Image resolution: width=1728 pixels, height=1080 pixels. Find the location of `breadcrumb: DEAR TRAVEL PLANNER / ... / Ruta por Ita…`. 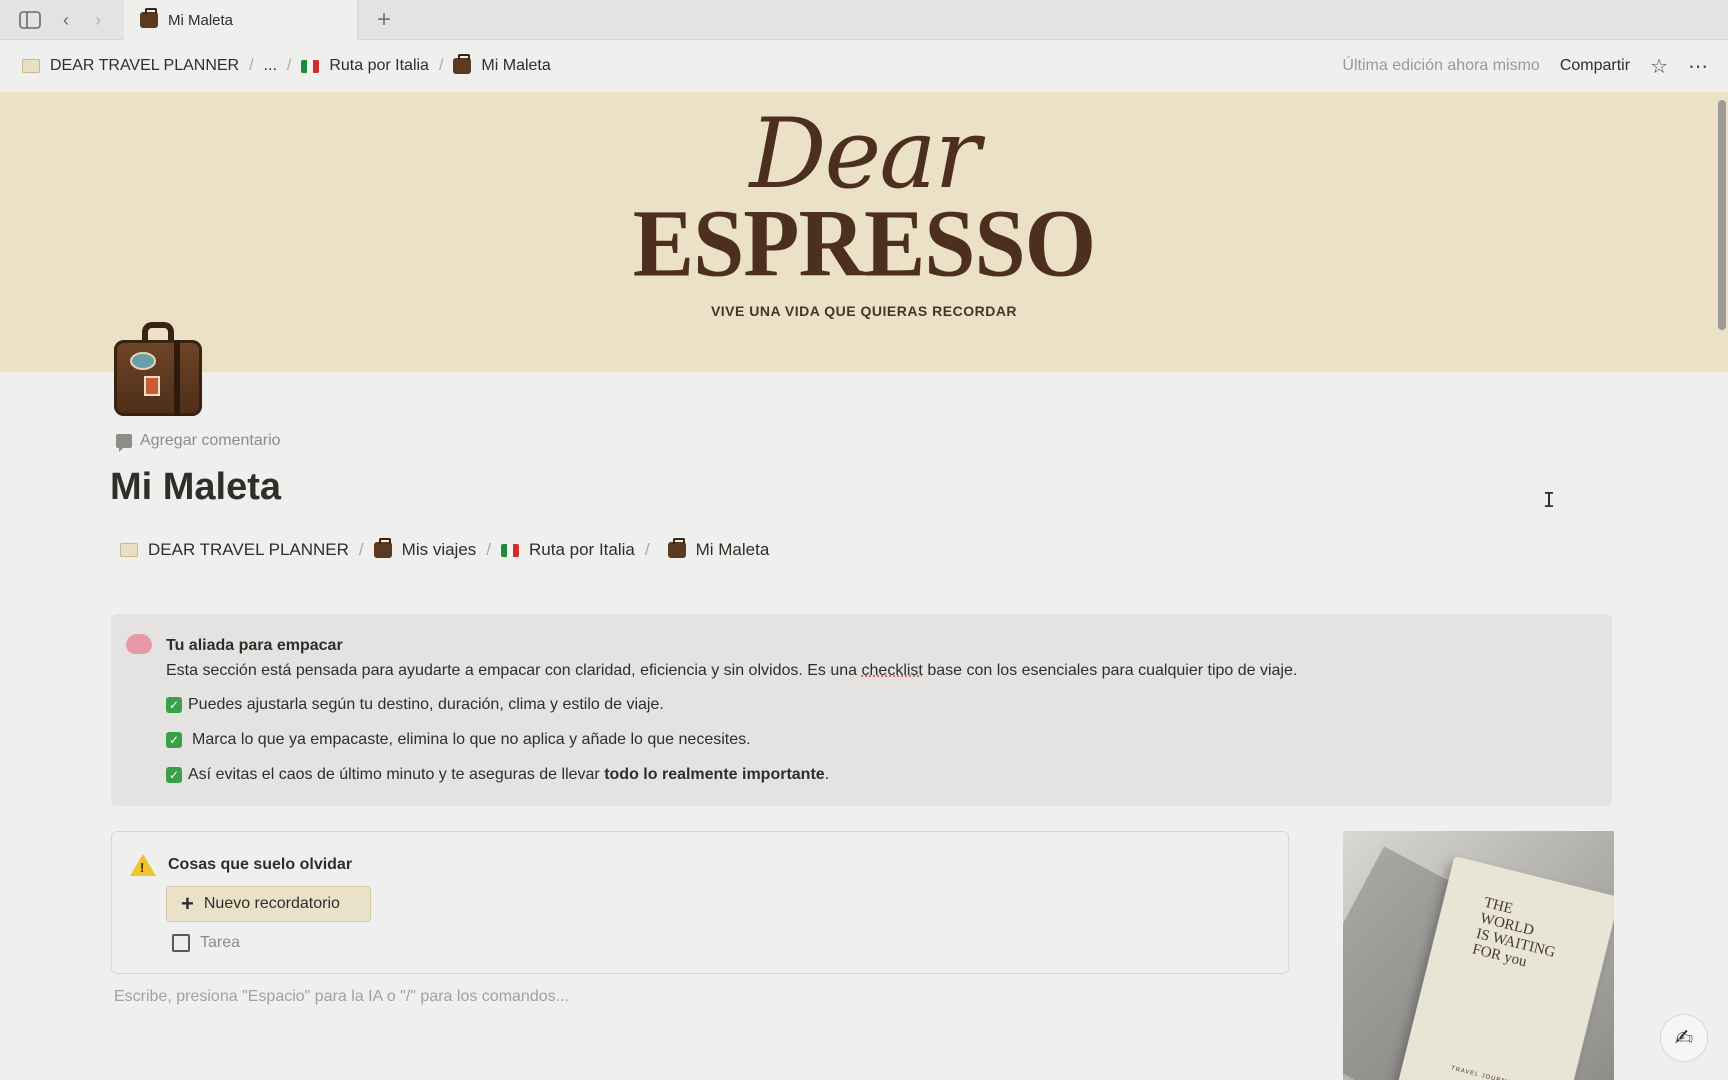

breadcrumb: DEAR TRAVEL PLANNER / ... / Ruta por Ita… is located at coordinates (286, 66).